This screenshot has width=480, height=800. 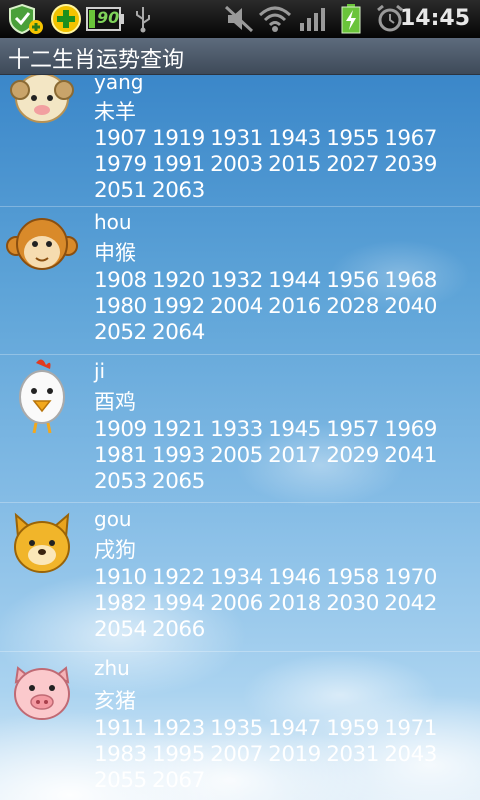 I want to click on wifi-icon, so click(x=275, y=19).